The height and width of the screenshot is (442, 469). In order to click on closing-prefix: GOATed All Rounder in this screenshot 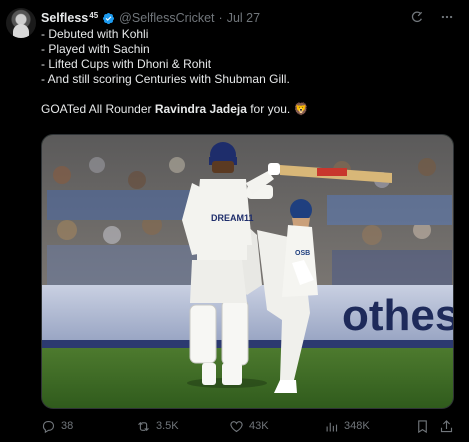, I will do `click(98, 109)`.